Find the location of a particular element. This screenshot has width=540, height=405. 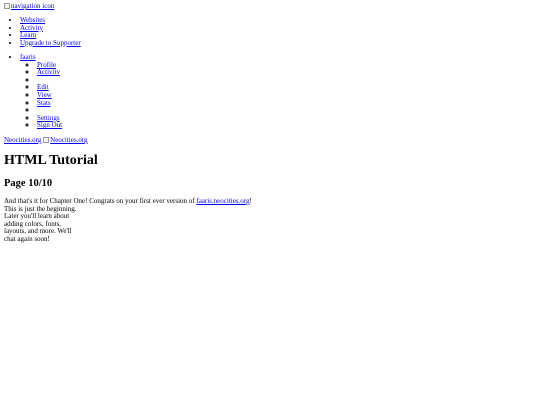

neocities-logo-link: Neocities.org is located at coordinates (65, 140).